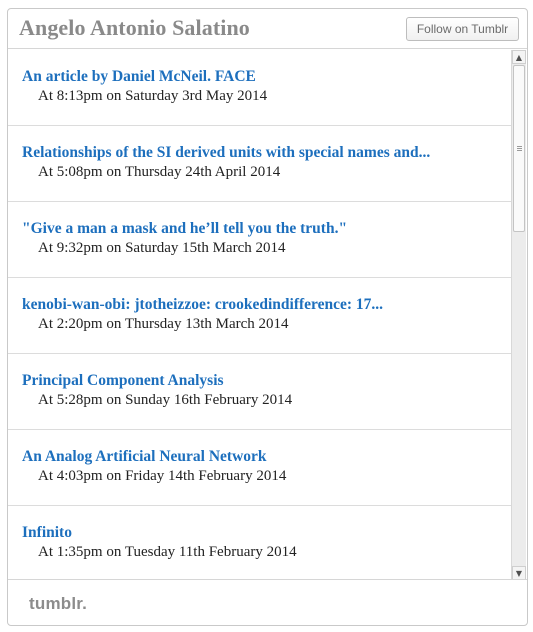 The height and width of the screenshot is (632, 533). Describe the element at coordinates (58, 604) in the screenshot. I see `tumblr-logo: tumblr.` at that location.